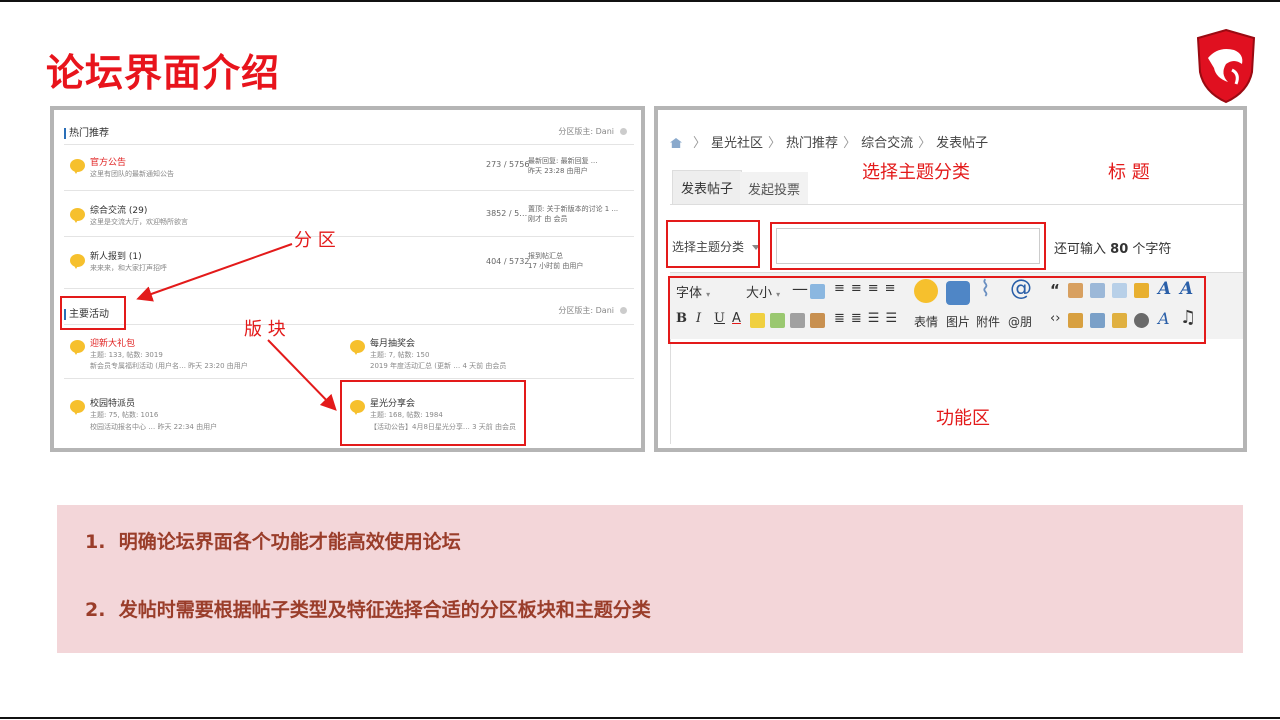 The height and width of the screenshot is (720, 1280). I want to click on toolbar-highlight-box, so click(937, 310).